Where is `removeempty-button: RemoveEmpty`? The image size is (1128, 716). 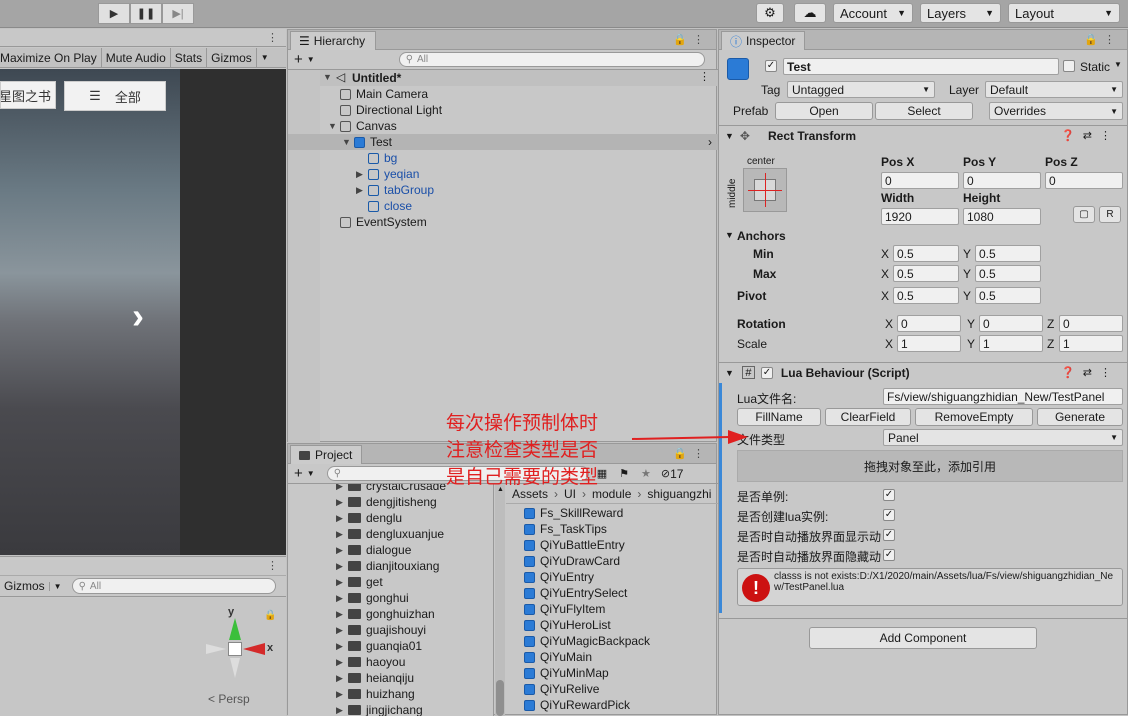
removeempty-button: RemoveEmpty is located at coordinates (974, 417).